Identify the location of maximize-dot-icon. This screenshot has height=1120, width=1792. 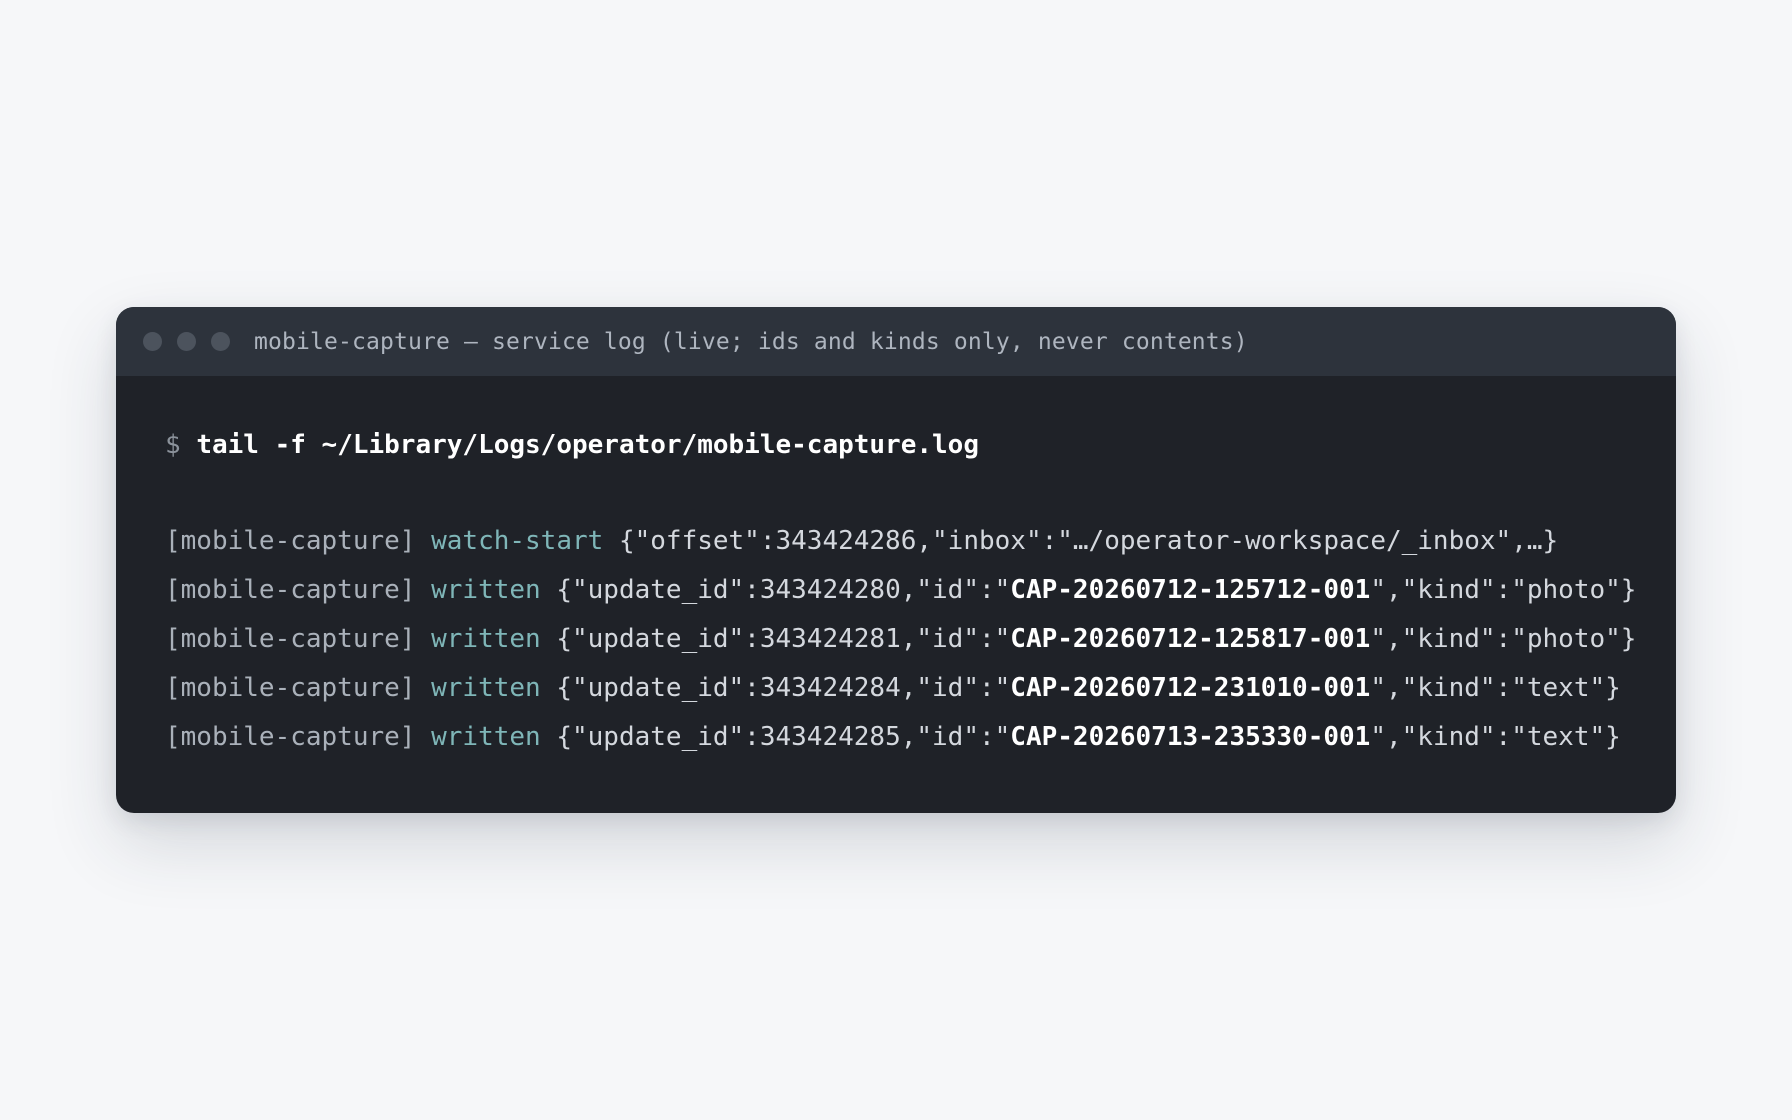
(220, 341).